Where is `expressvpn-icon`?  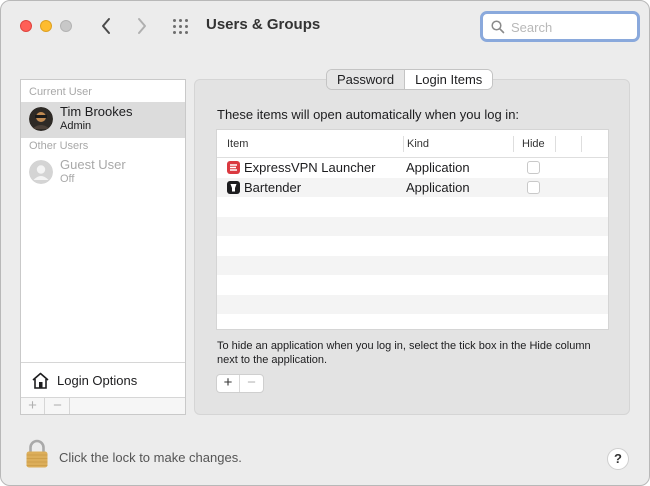
expressvpn-icon is located at coordinates (233, 167).